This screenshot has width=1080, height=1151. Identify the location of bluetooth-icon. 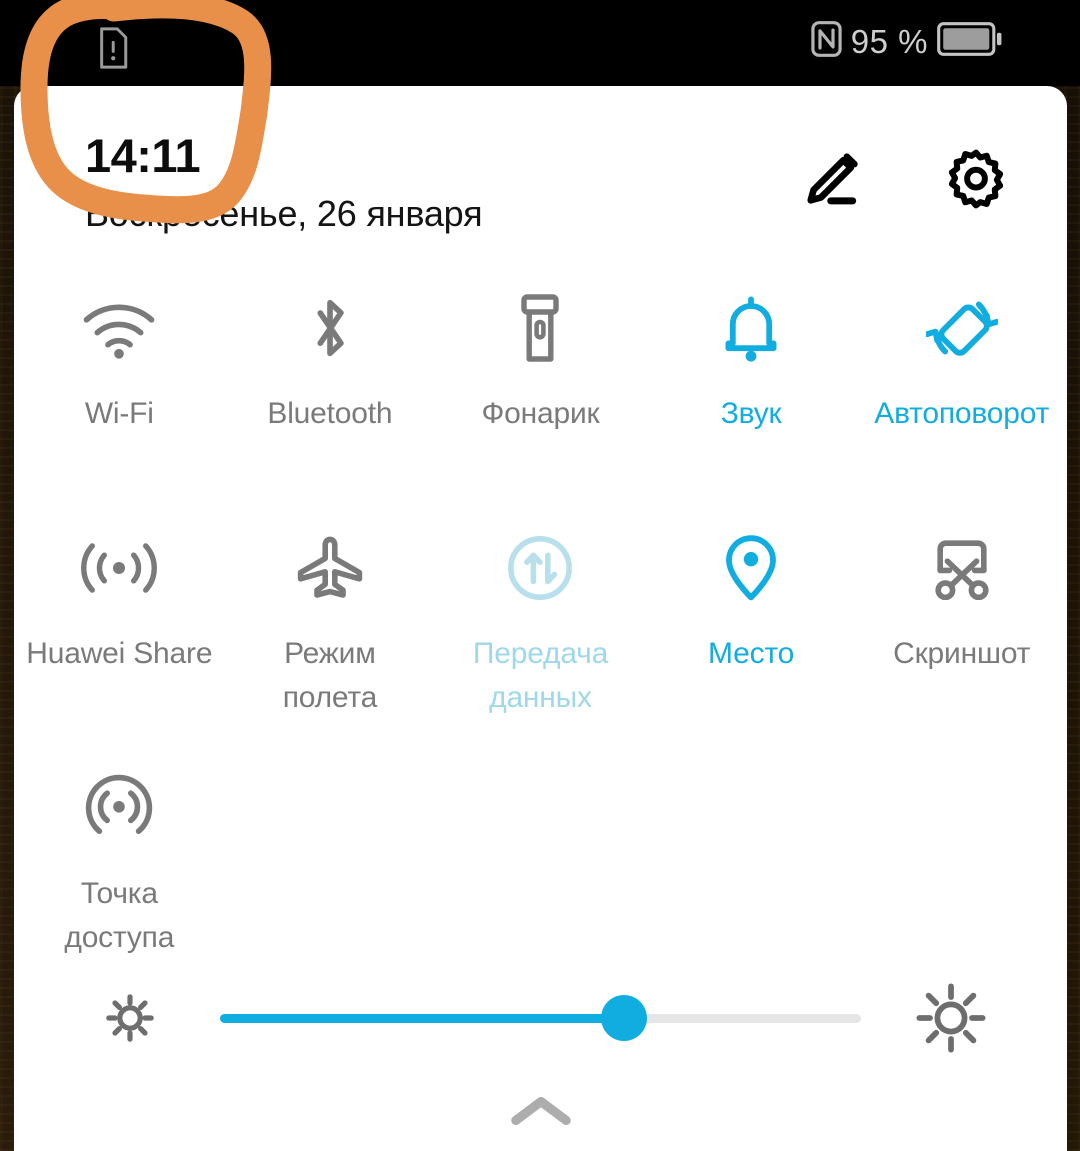
(330, 328).